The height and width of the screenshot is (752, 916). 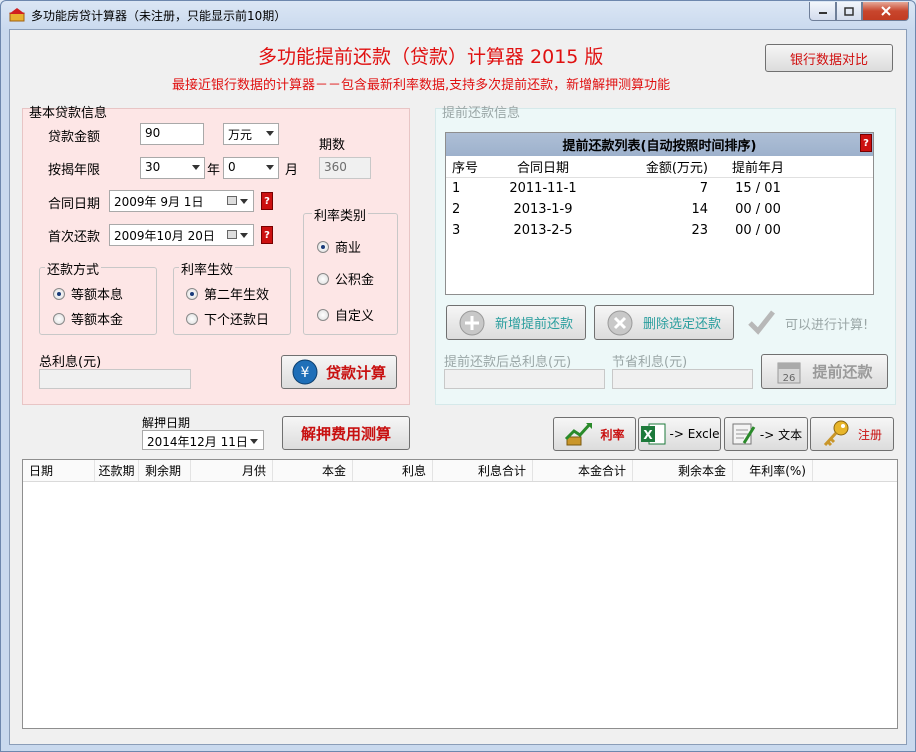 What do you see at coordinates (74, 237) in the screenshot?
I see `first-pay-label: 首次还款` at bounding box center [74, 237].